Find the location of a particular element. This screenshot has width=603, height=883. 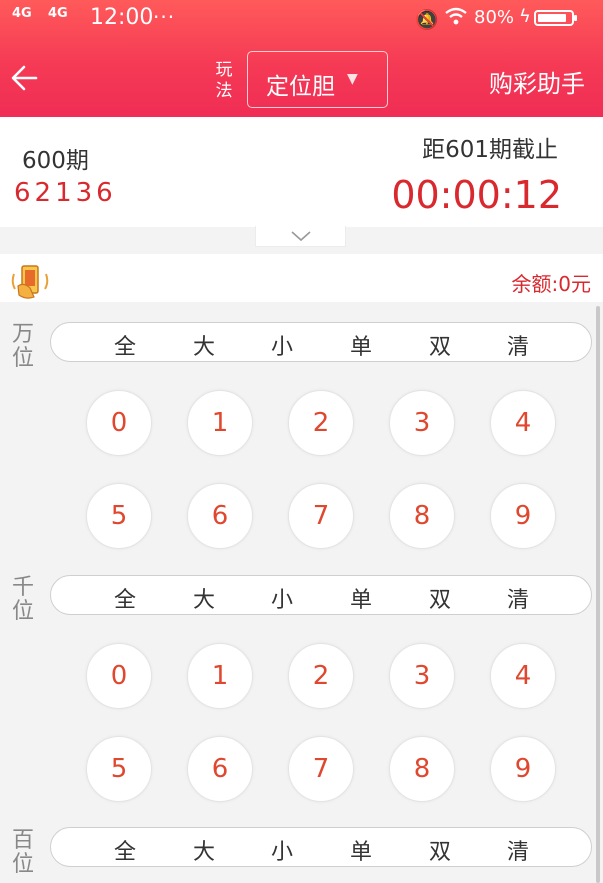

chevron-down-icon is located at coordinates (301, 236).